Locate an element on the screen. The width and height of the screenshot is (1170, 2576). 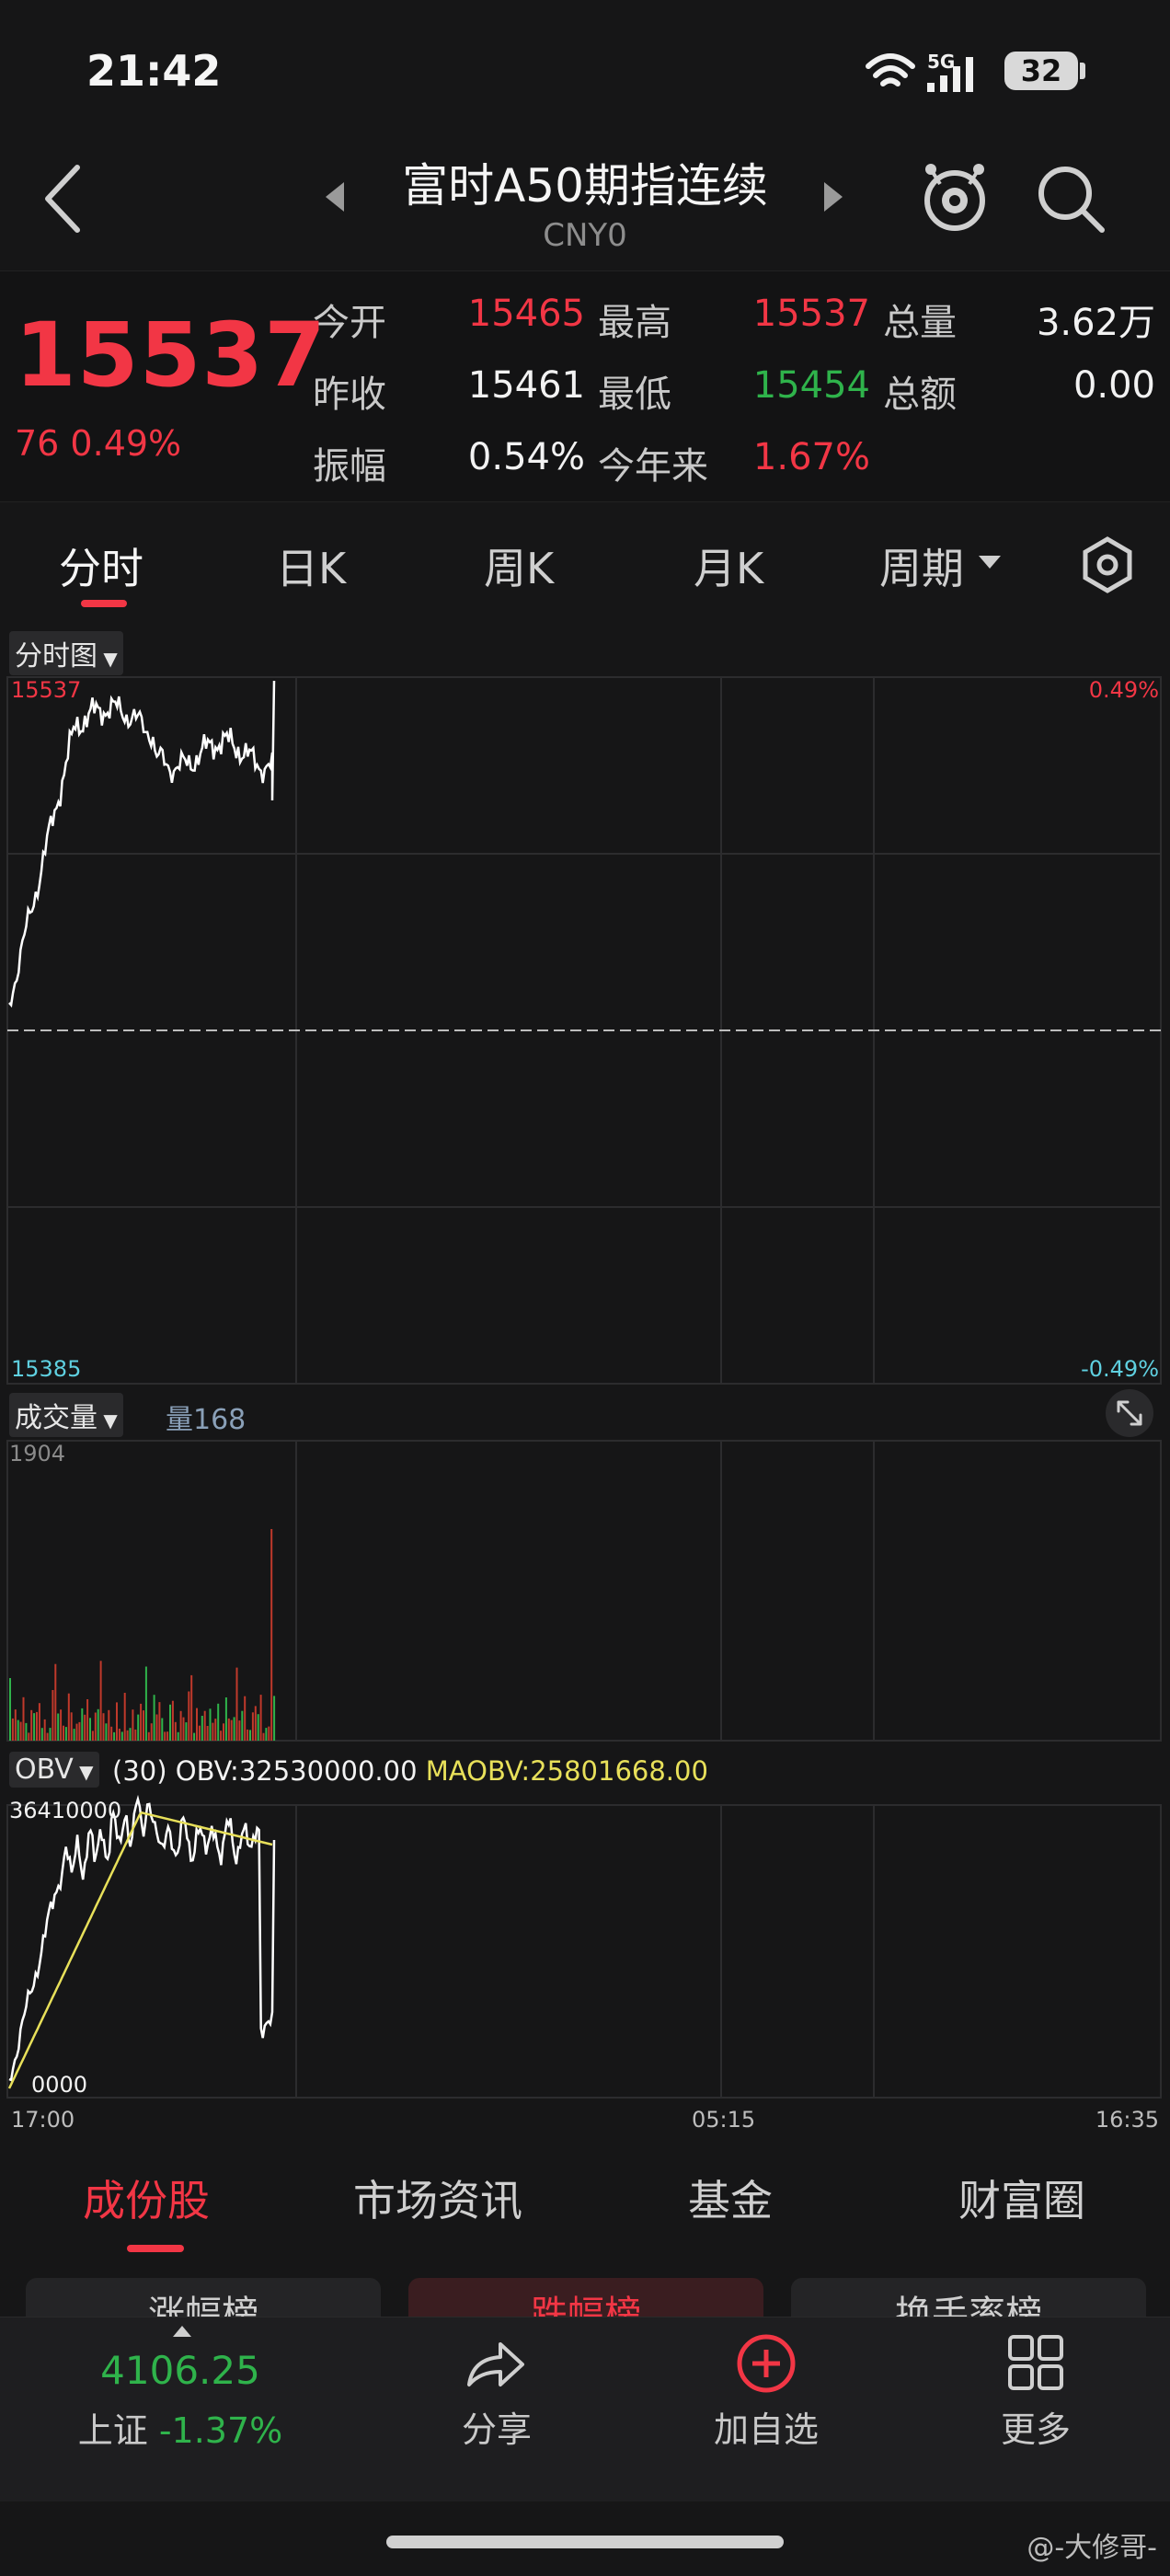
chart-type-selector: 分时图 ▼ is located at coordinates (66, 653).